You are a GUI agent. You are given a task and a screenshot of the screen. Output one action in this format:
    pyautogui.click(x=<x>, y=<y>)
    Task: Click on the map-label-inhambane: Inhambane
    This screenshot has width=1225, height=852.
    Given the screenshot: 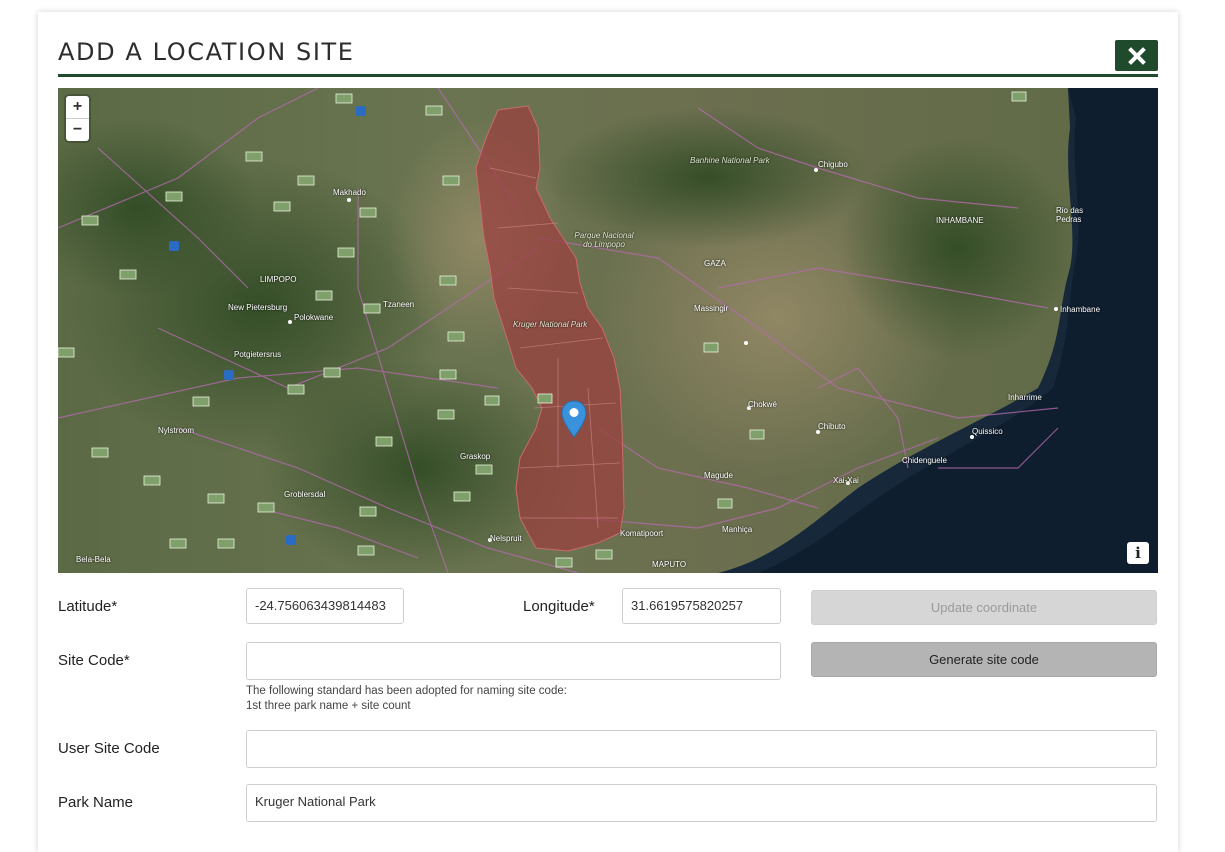 What is the action you would take?
    pyautogui.click(x=1080, y=309)
    